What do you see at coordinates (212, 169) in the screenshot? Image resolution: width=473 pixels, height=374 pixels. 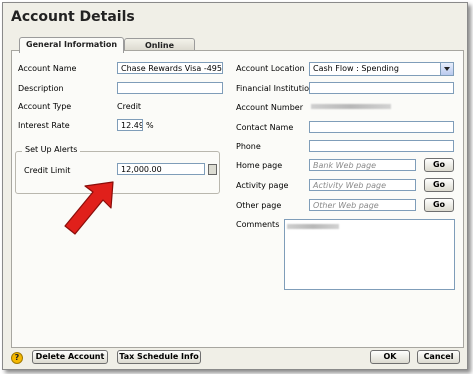 I see `calculator-icon` at bounding box center [212, 169].